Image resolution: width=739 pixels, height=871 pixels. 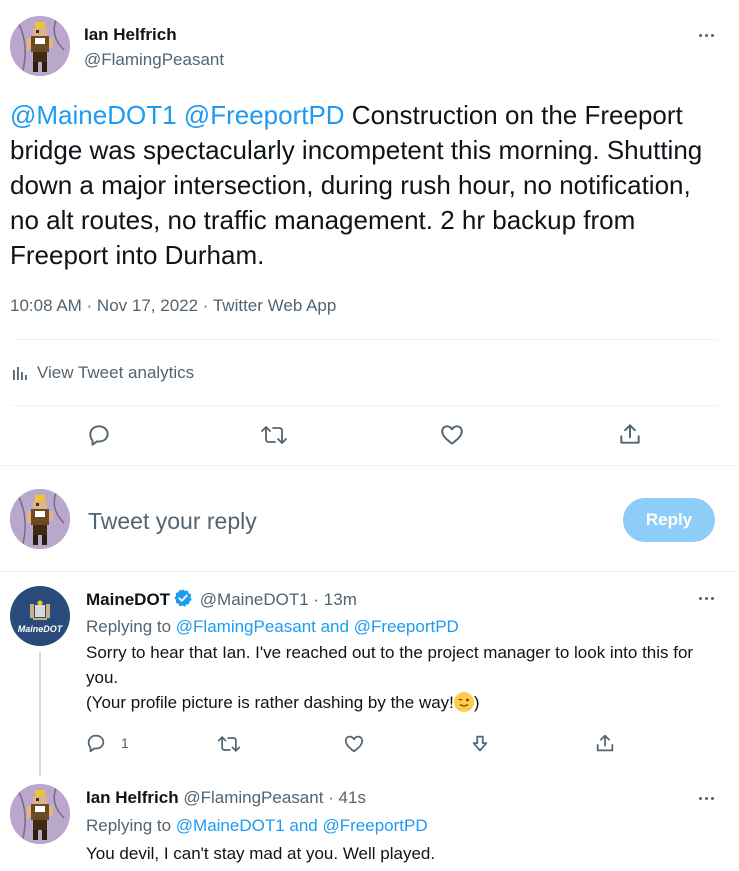 I want to click on more-options-icon, so click(x=706, y=35).